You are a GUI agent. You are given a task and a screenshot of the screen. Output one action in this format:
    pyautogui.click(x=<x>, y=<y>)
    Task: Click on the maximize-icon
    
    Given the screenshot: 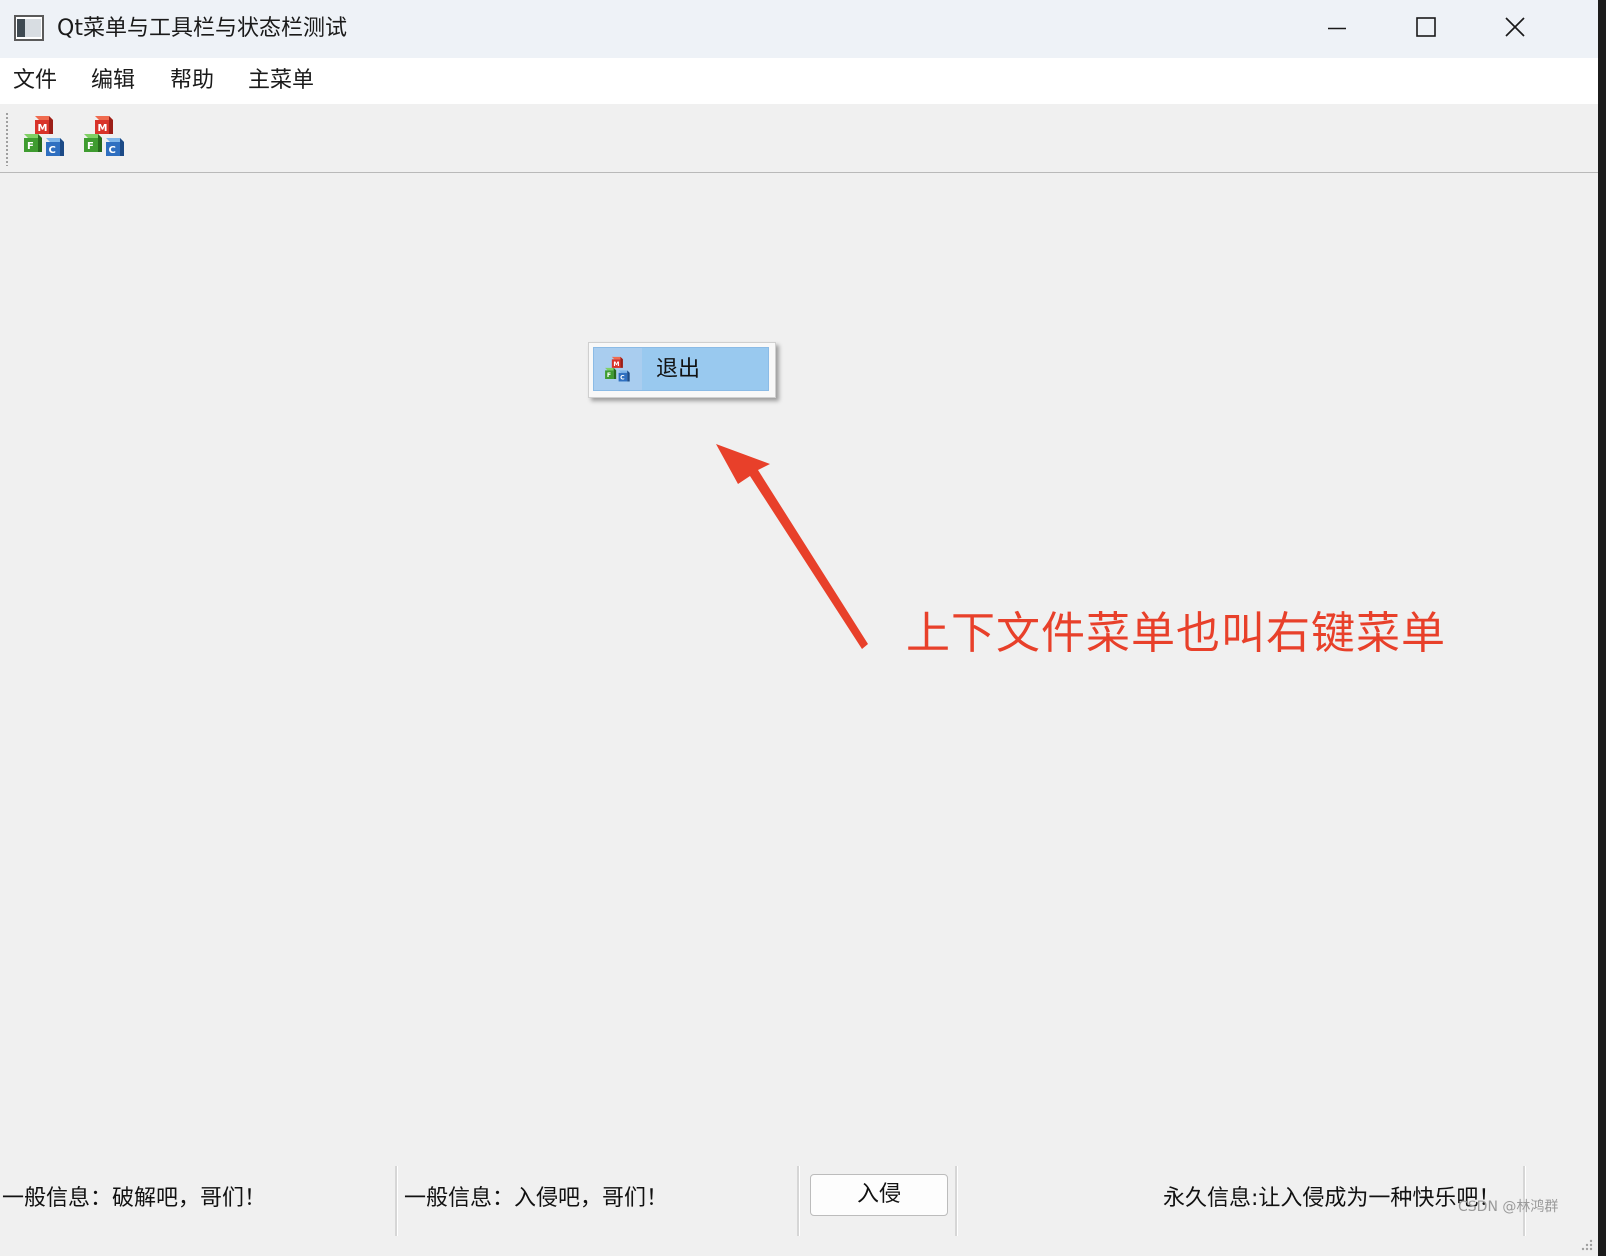 What is the action you would take?
    pyautogui.click(x=1426, y=27)
    